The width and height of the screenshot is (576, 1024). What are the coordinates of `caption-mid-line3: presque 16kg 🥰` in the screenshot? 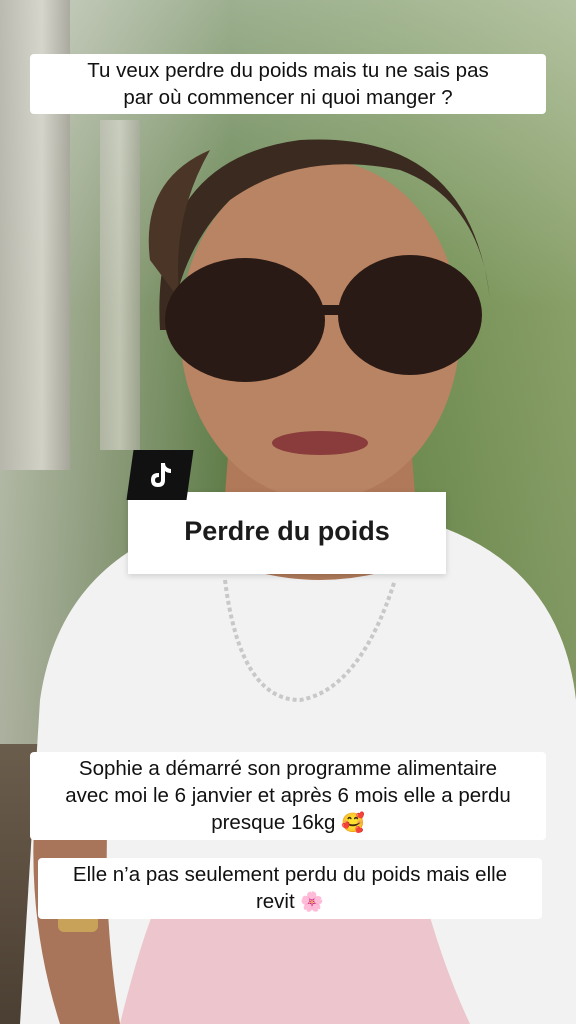 It's located at (288, 823).